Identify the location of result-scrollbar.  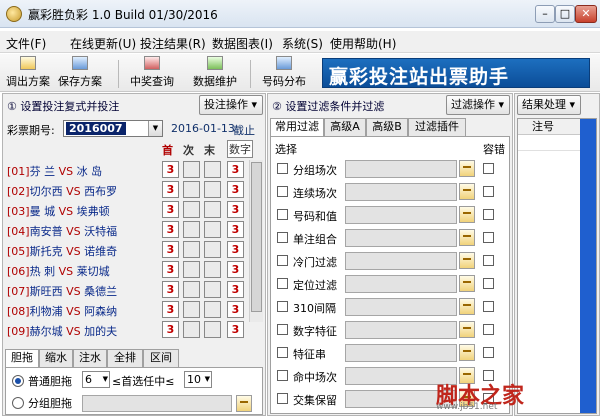
(588, 266).